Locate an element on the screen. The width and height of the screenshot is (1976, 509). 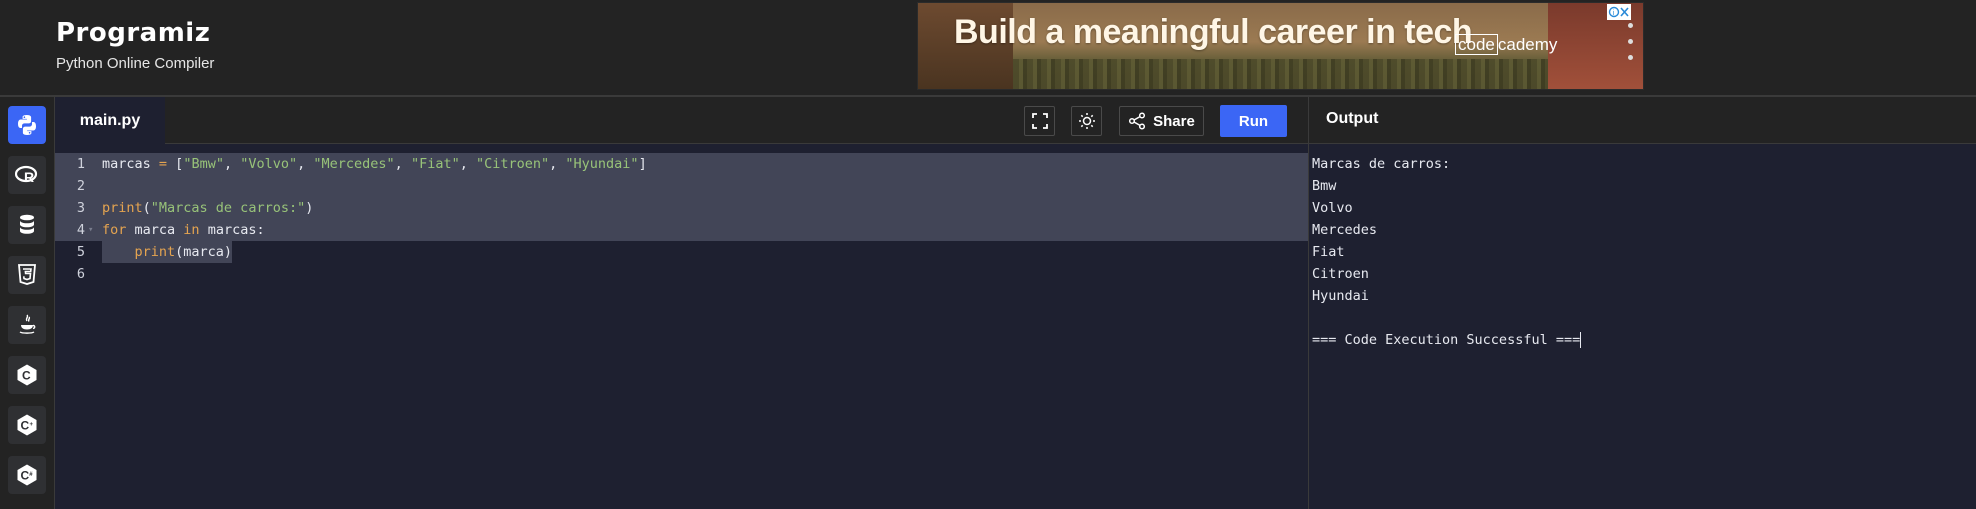
programiz-logo: Programiz is located at coordinates (133, 33).